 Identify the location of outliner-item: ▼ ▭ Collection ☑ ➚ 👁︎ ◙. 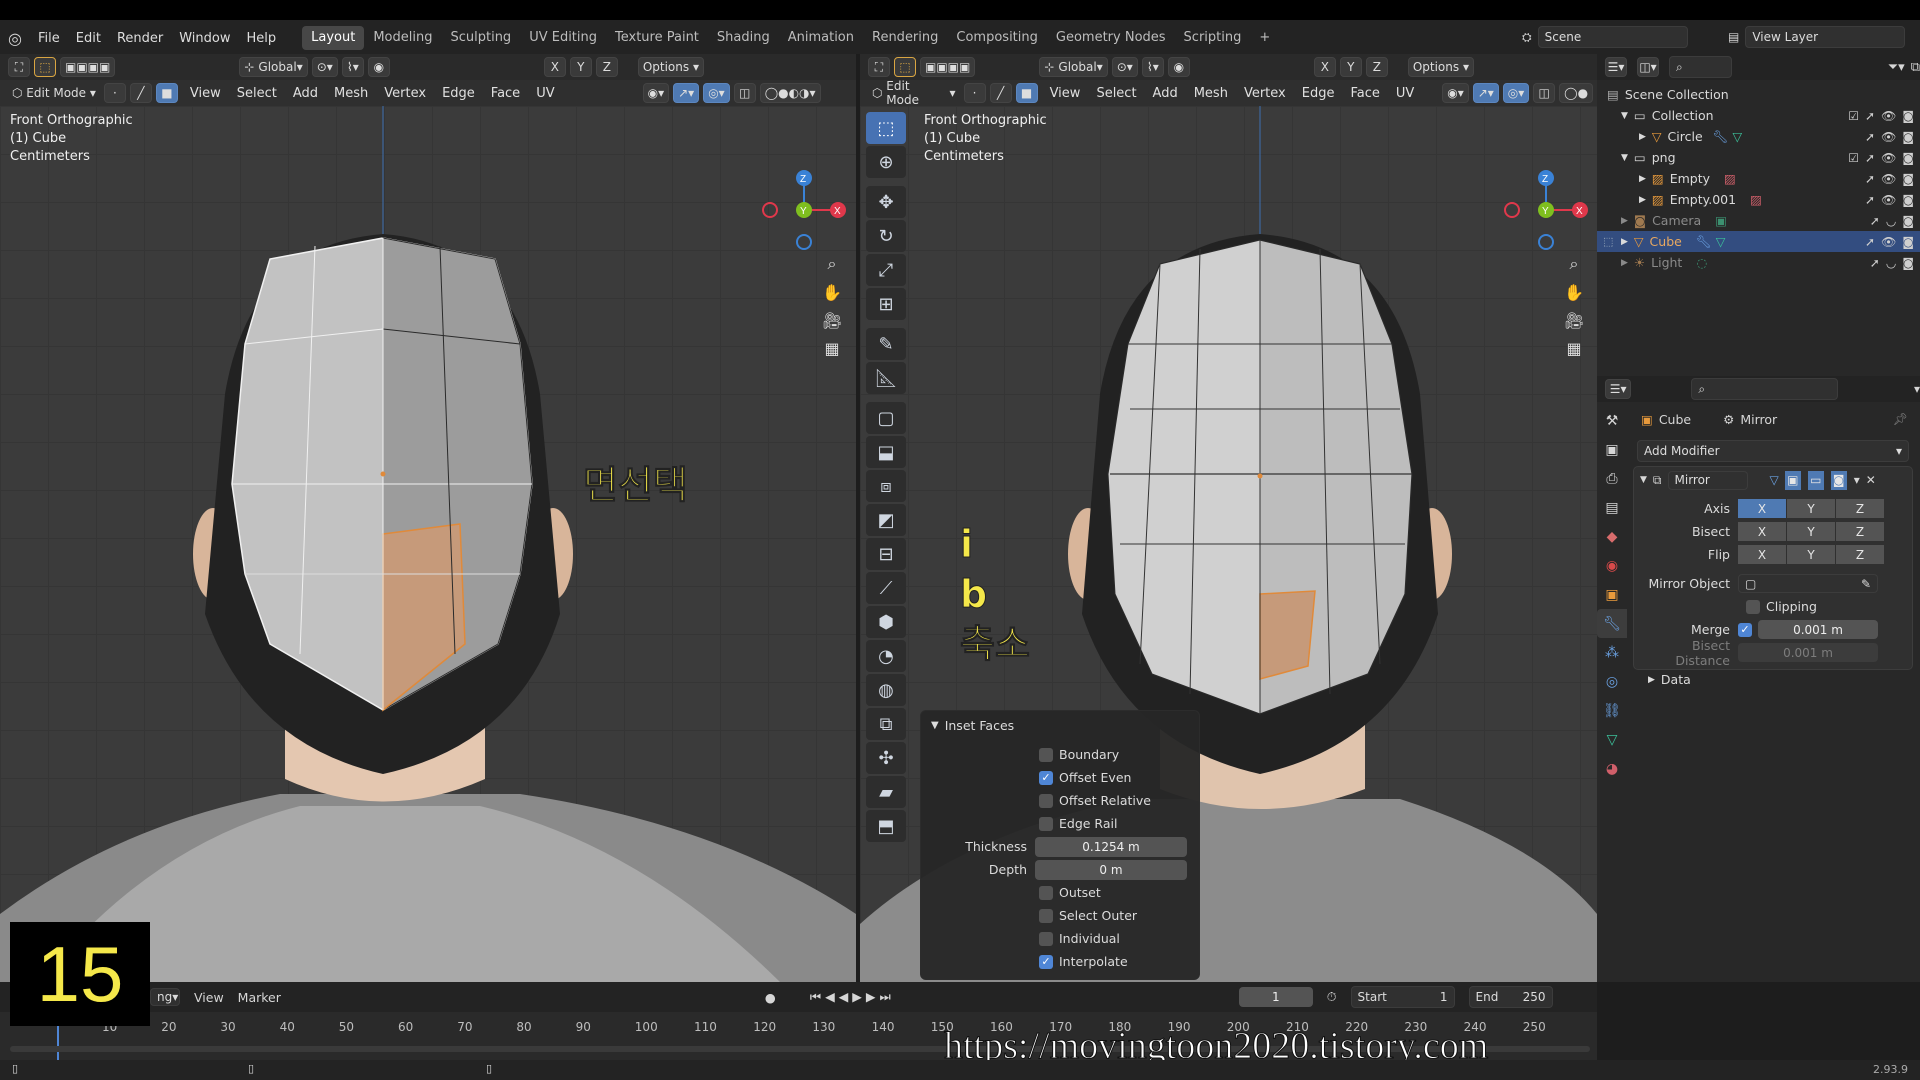
(1758, 115).